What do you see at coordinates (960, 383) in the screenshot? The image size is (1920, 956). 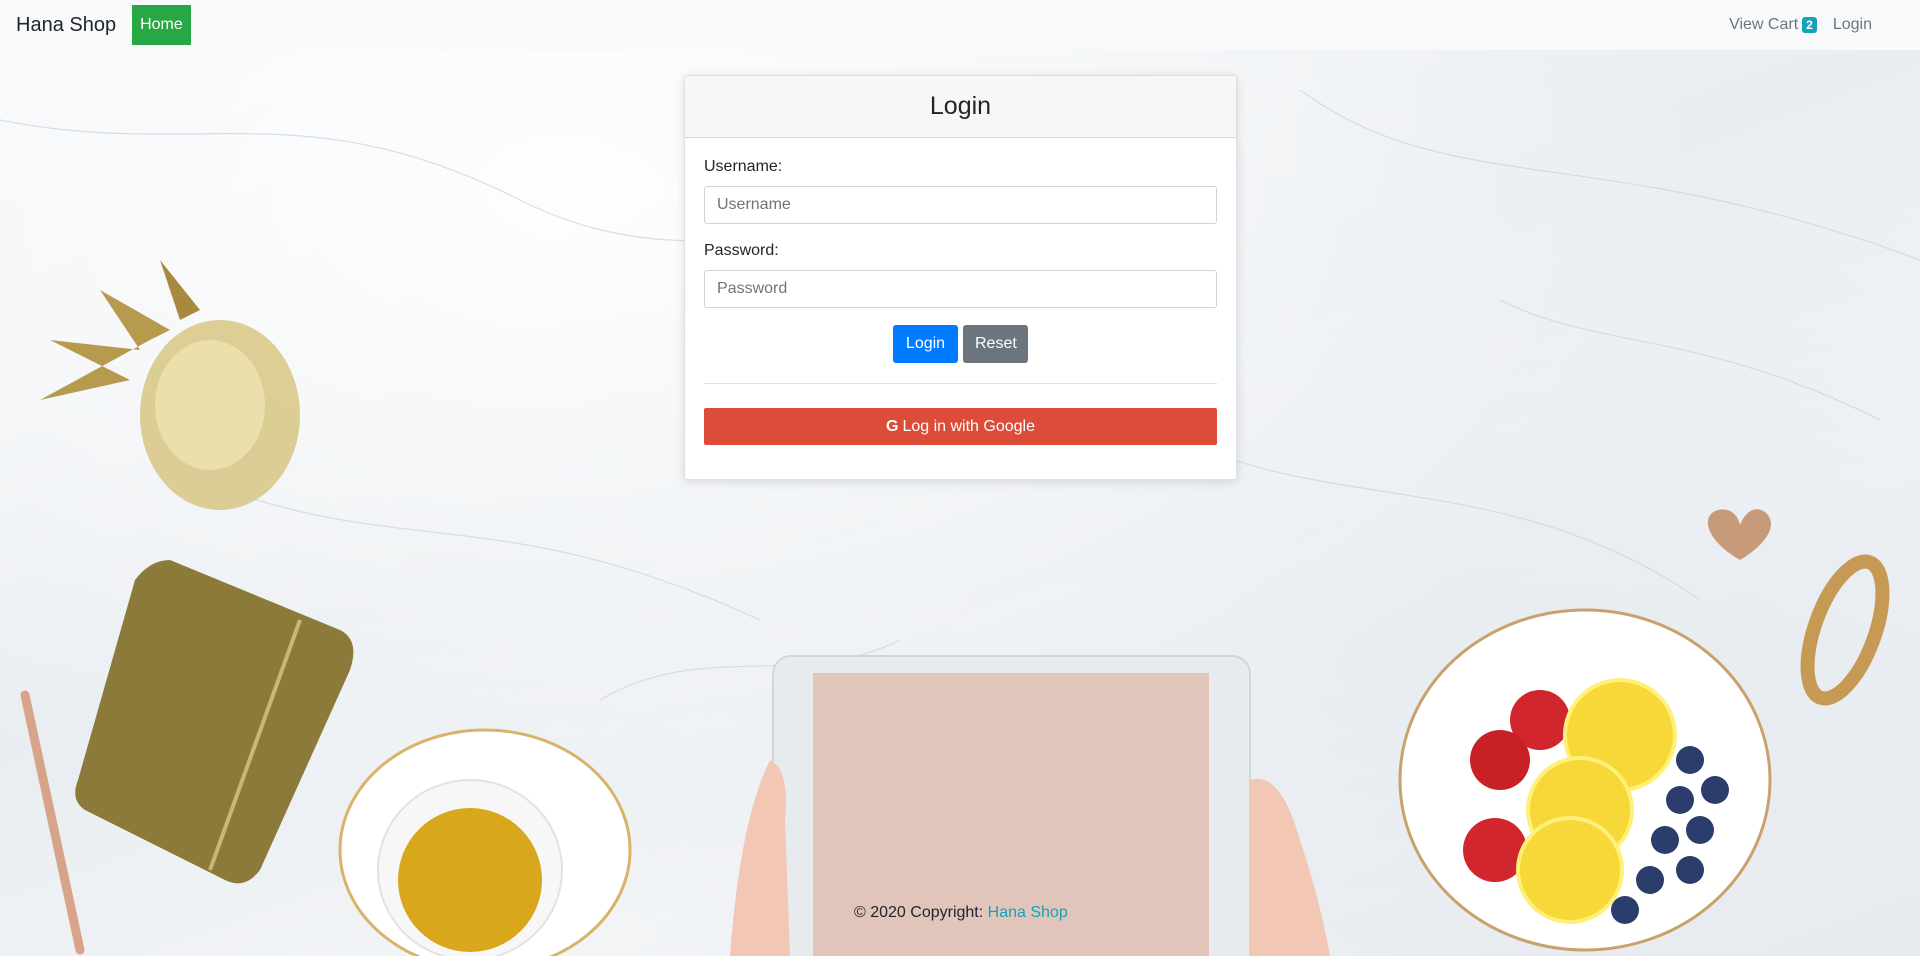 I see `divider` at bounding box center [960, 383].